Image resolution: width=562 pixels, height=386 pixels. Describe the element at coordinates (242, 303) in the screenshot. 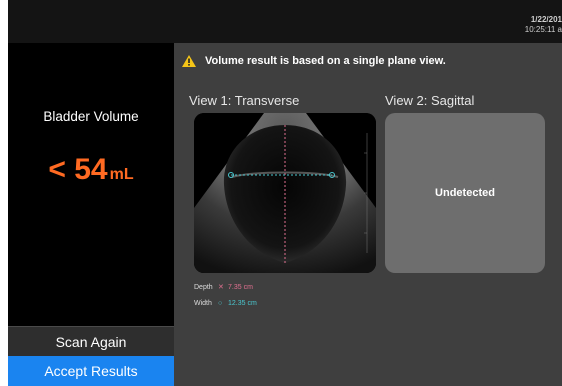

I see `width-value: 12.35 cm` at that location.